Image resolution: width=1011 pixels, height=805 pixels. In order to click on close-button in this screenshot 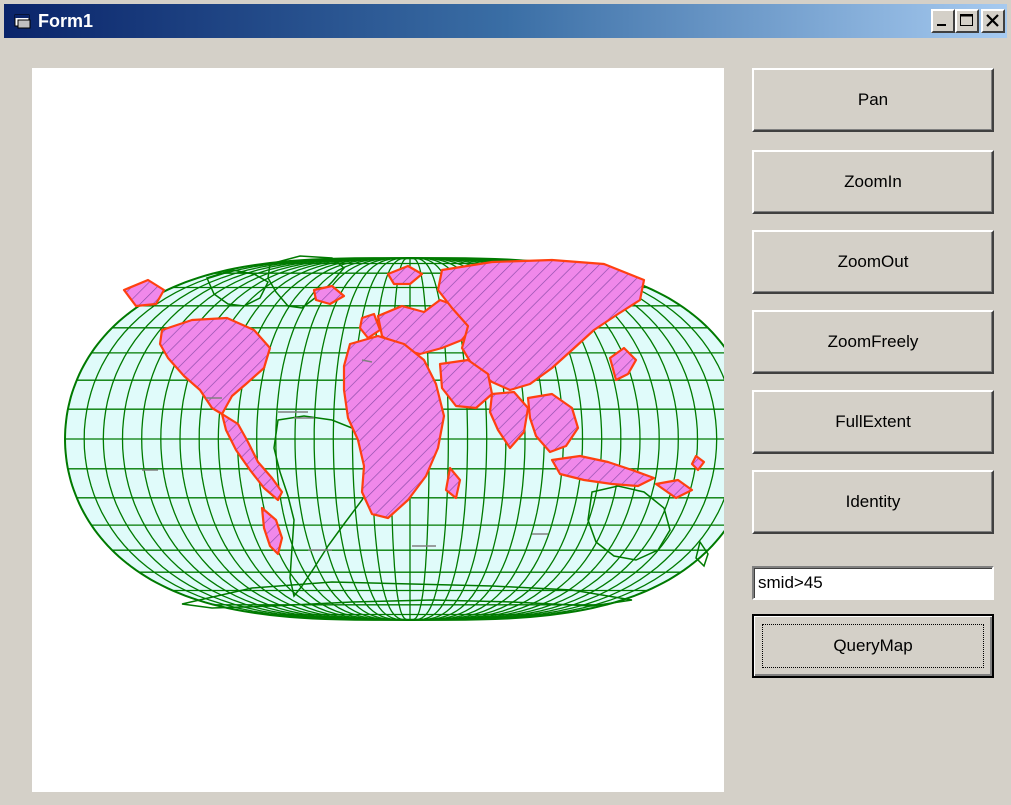, I will do `click(993, 21)`.